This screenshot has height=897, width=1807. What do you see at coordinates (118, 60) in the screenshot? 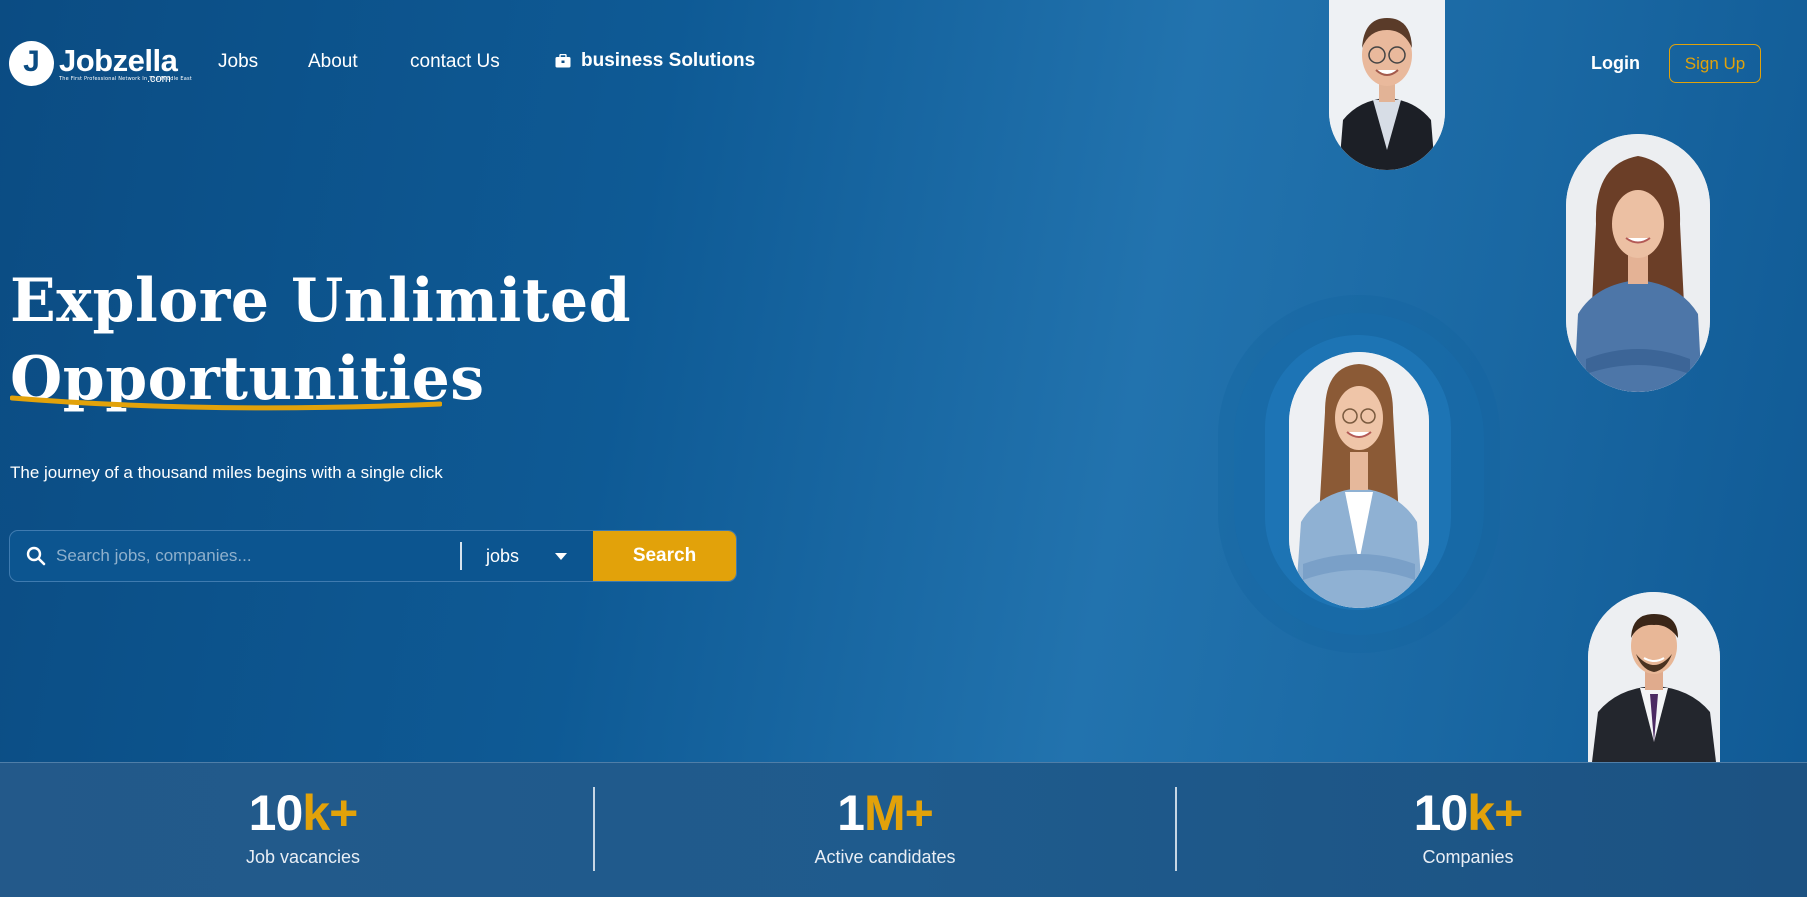
I see `logo-wordmark: Jobzella` at bounding box center [118, 60].